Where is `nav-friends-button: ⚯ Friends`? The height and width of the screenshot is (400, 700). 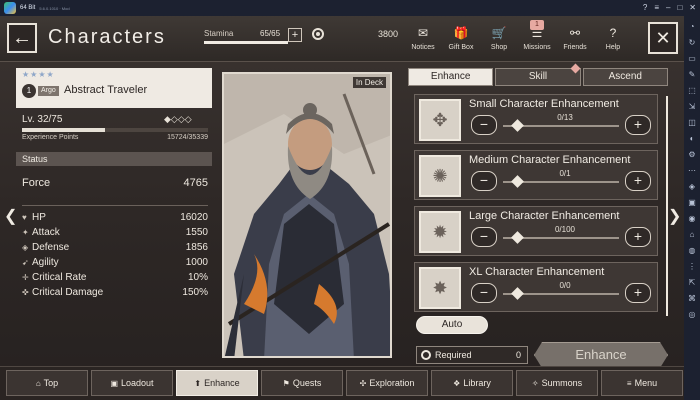
nav-friends-button: ⚯ Friends is located at coordinates (575, 39).